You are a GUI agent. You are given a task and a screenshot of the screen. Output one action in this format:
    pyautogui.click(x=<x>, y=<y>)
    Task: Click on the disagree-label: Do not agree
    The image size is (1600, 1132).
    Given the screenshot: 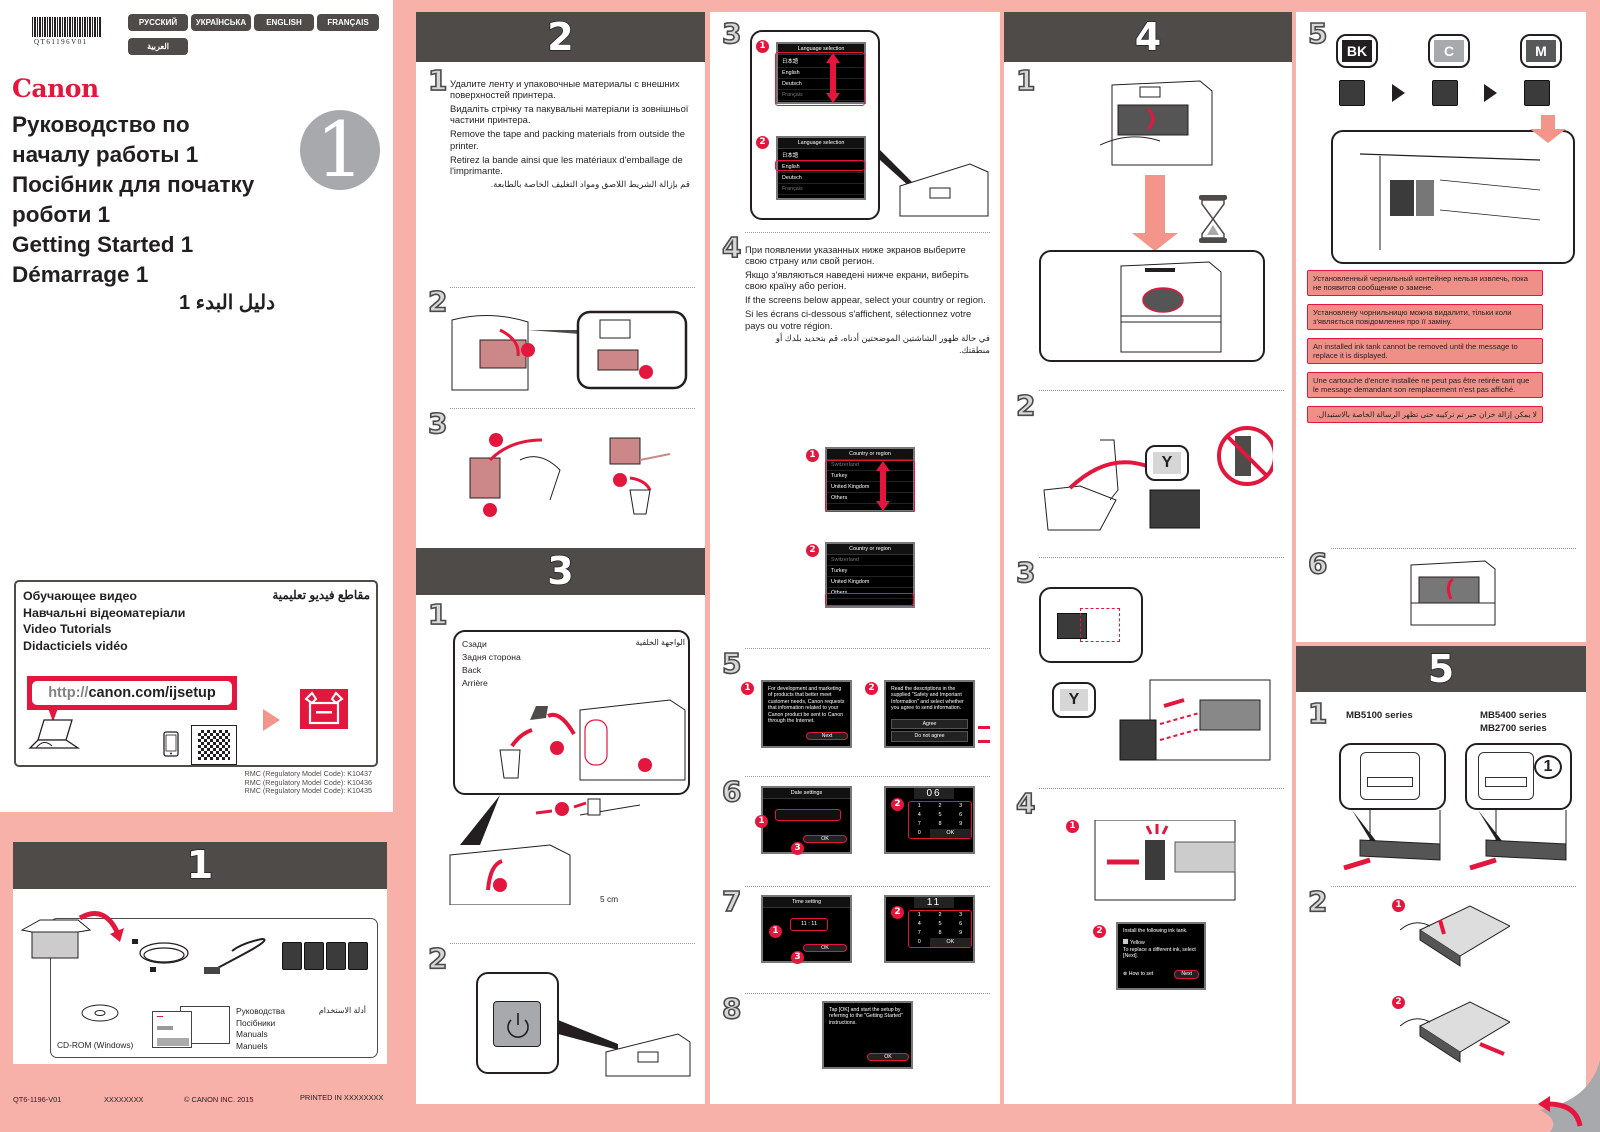 What is the action you would take?
    pyautogui.click(x=929, y=736)
    